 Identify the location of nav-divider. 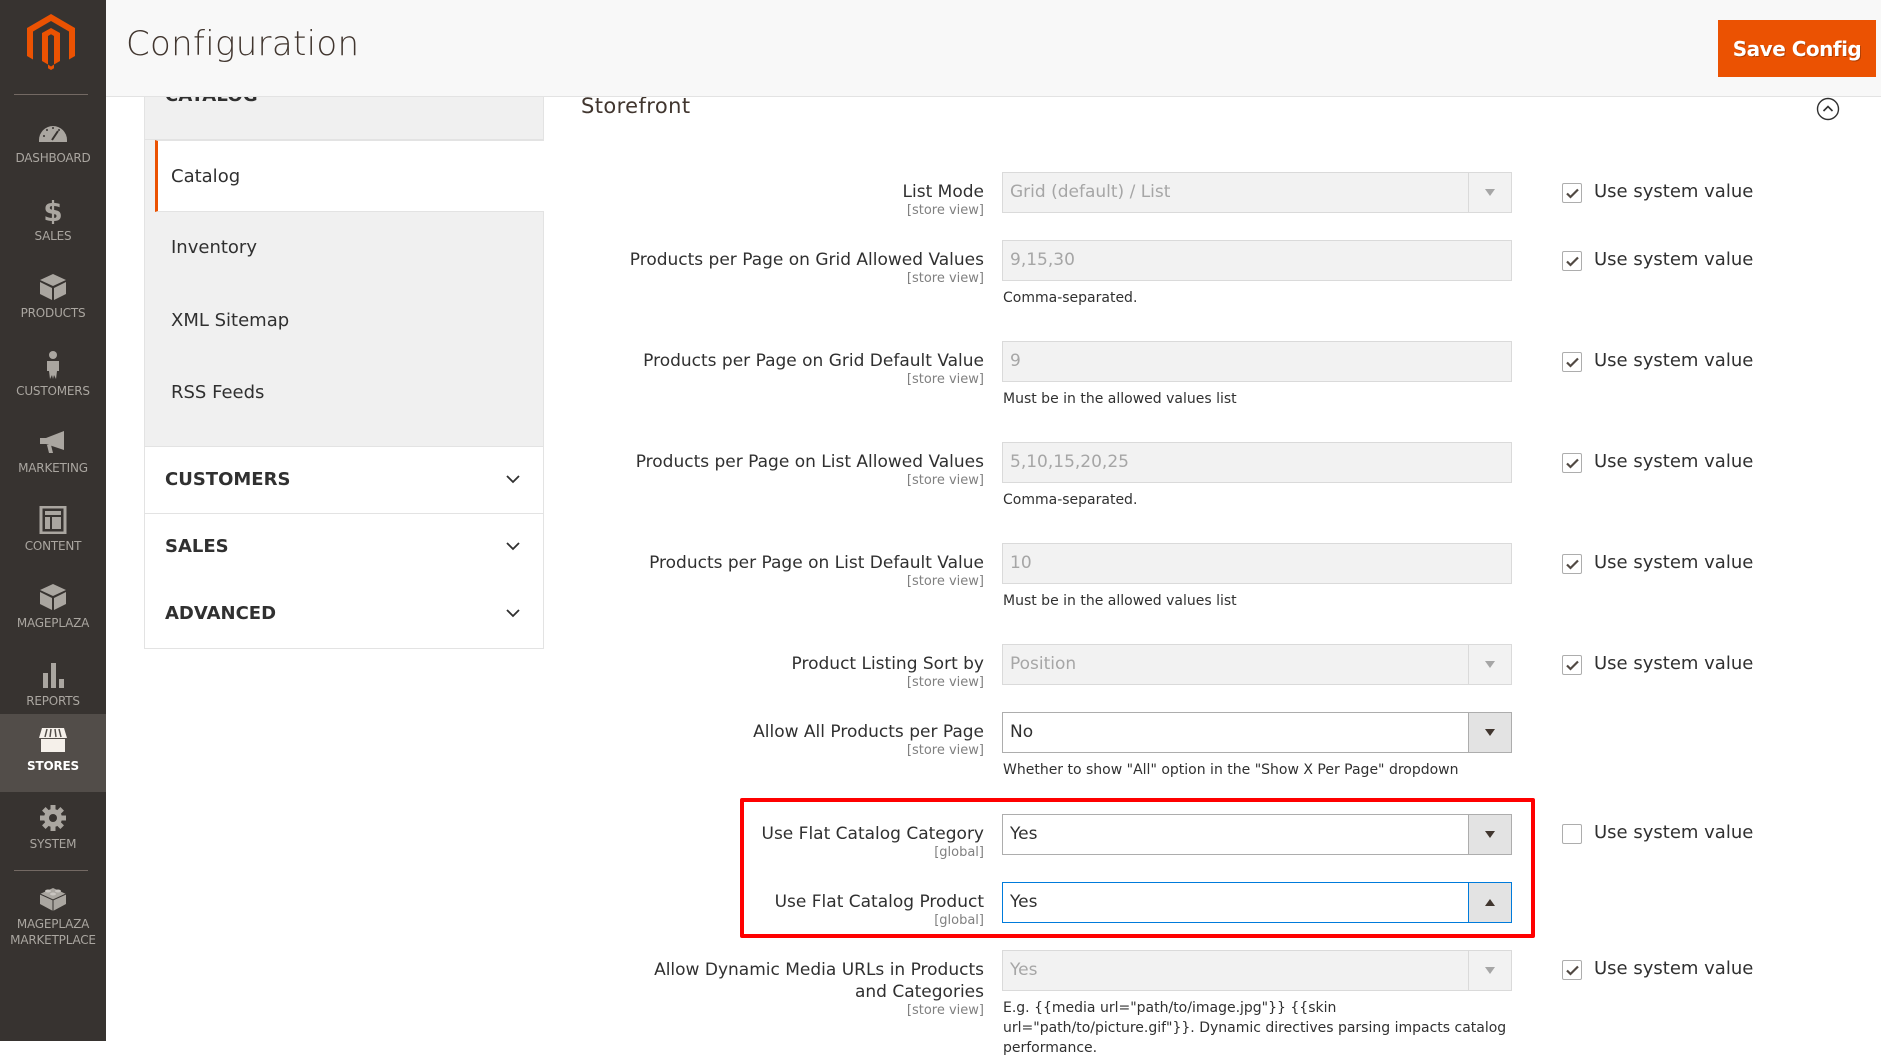
(51, 870).